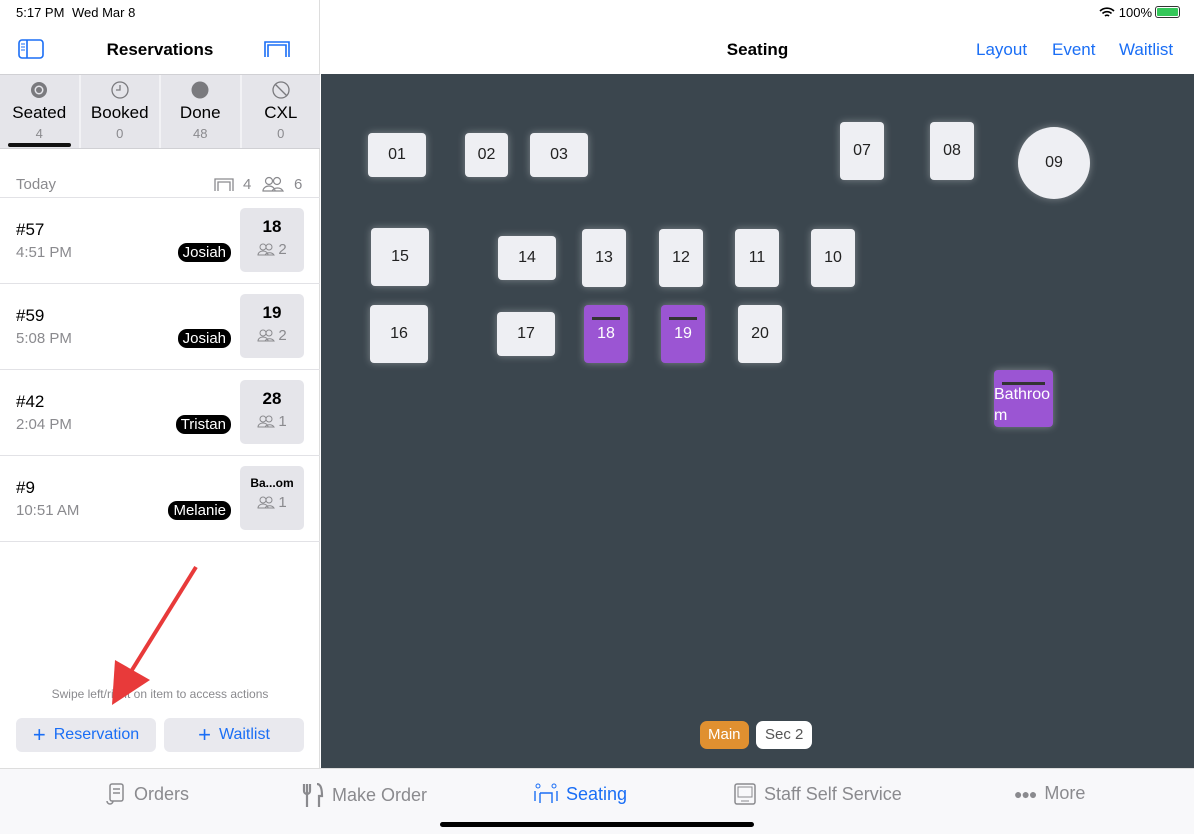 Image resolution: width=1194 pixels, height=834 pixels. Describe the element at coordinates (1167, 12) in the screenshot. I see `battery-icon` at that location.